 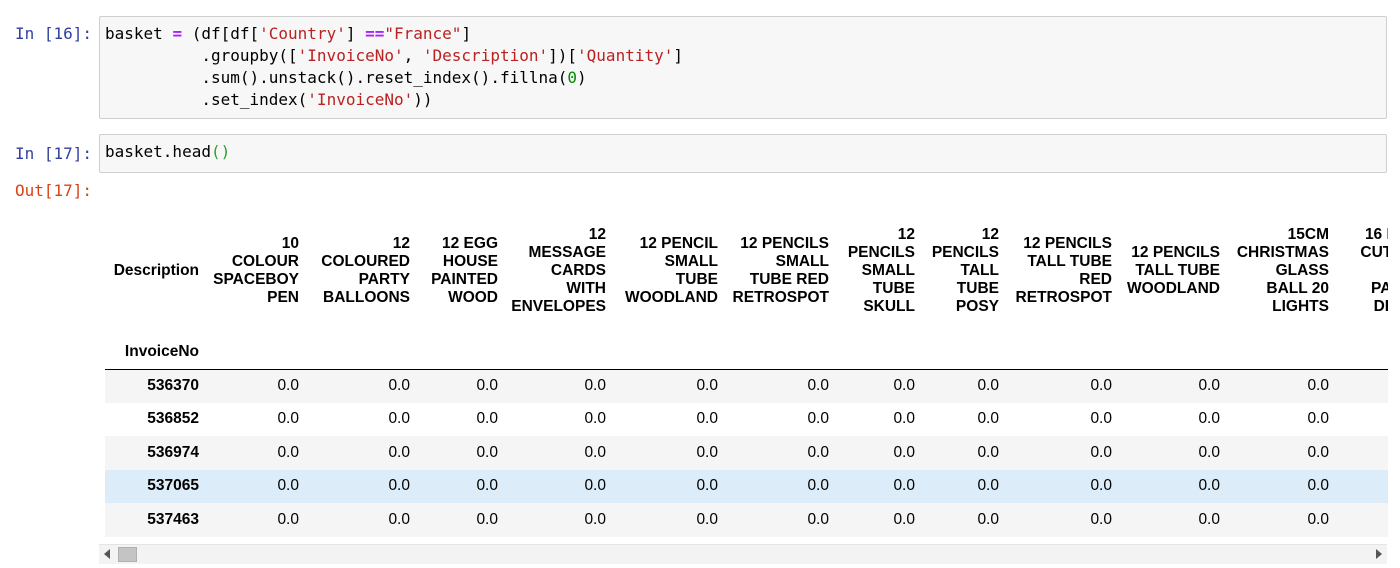 What do you see at coordinates (1376, 234) in the screenshot?
I see `column-header-line: 16 PIECE` at bounding box center [1376, 234].